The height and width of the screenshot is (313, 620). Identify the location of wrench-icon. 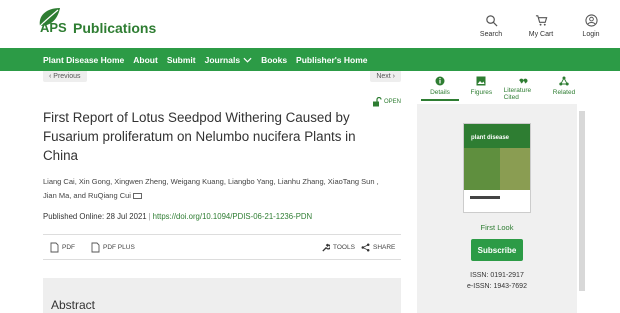
(326, 247).